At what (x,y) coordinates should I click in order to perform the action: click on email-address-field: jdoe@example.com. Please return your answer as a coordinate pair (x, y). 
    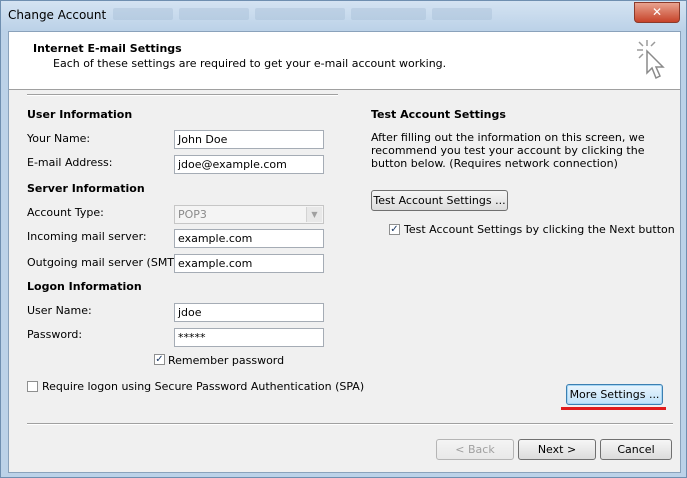
    Looking at the image, I should click on (249, 164).